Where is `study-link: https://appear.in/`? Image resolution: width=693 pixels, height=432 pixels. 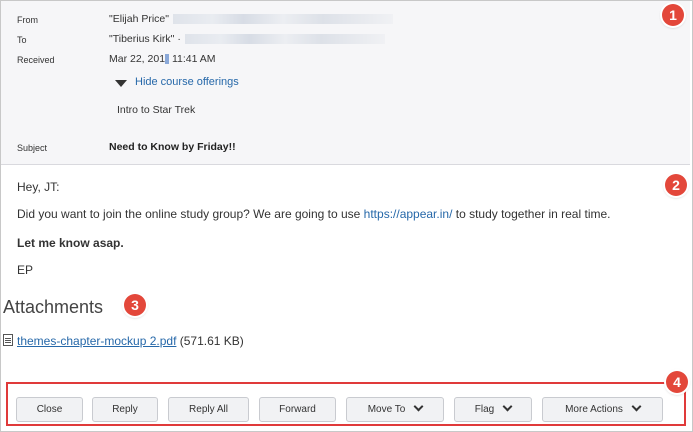
study-link: https://appear.in/ is located at coordinates (408, 214).